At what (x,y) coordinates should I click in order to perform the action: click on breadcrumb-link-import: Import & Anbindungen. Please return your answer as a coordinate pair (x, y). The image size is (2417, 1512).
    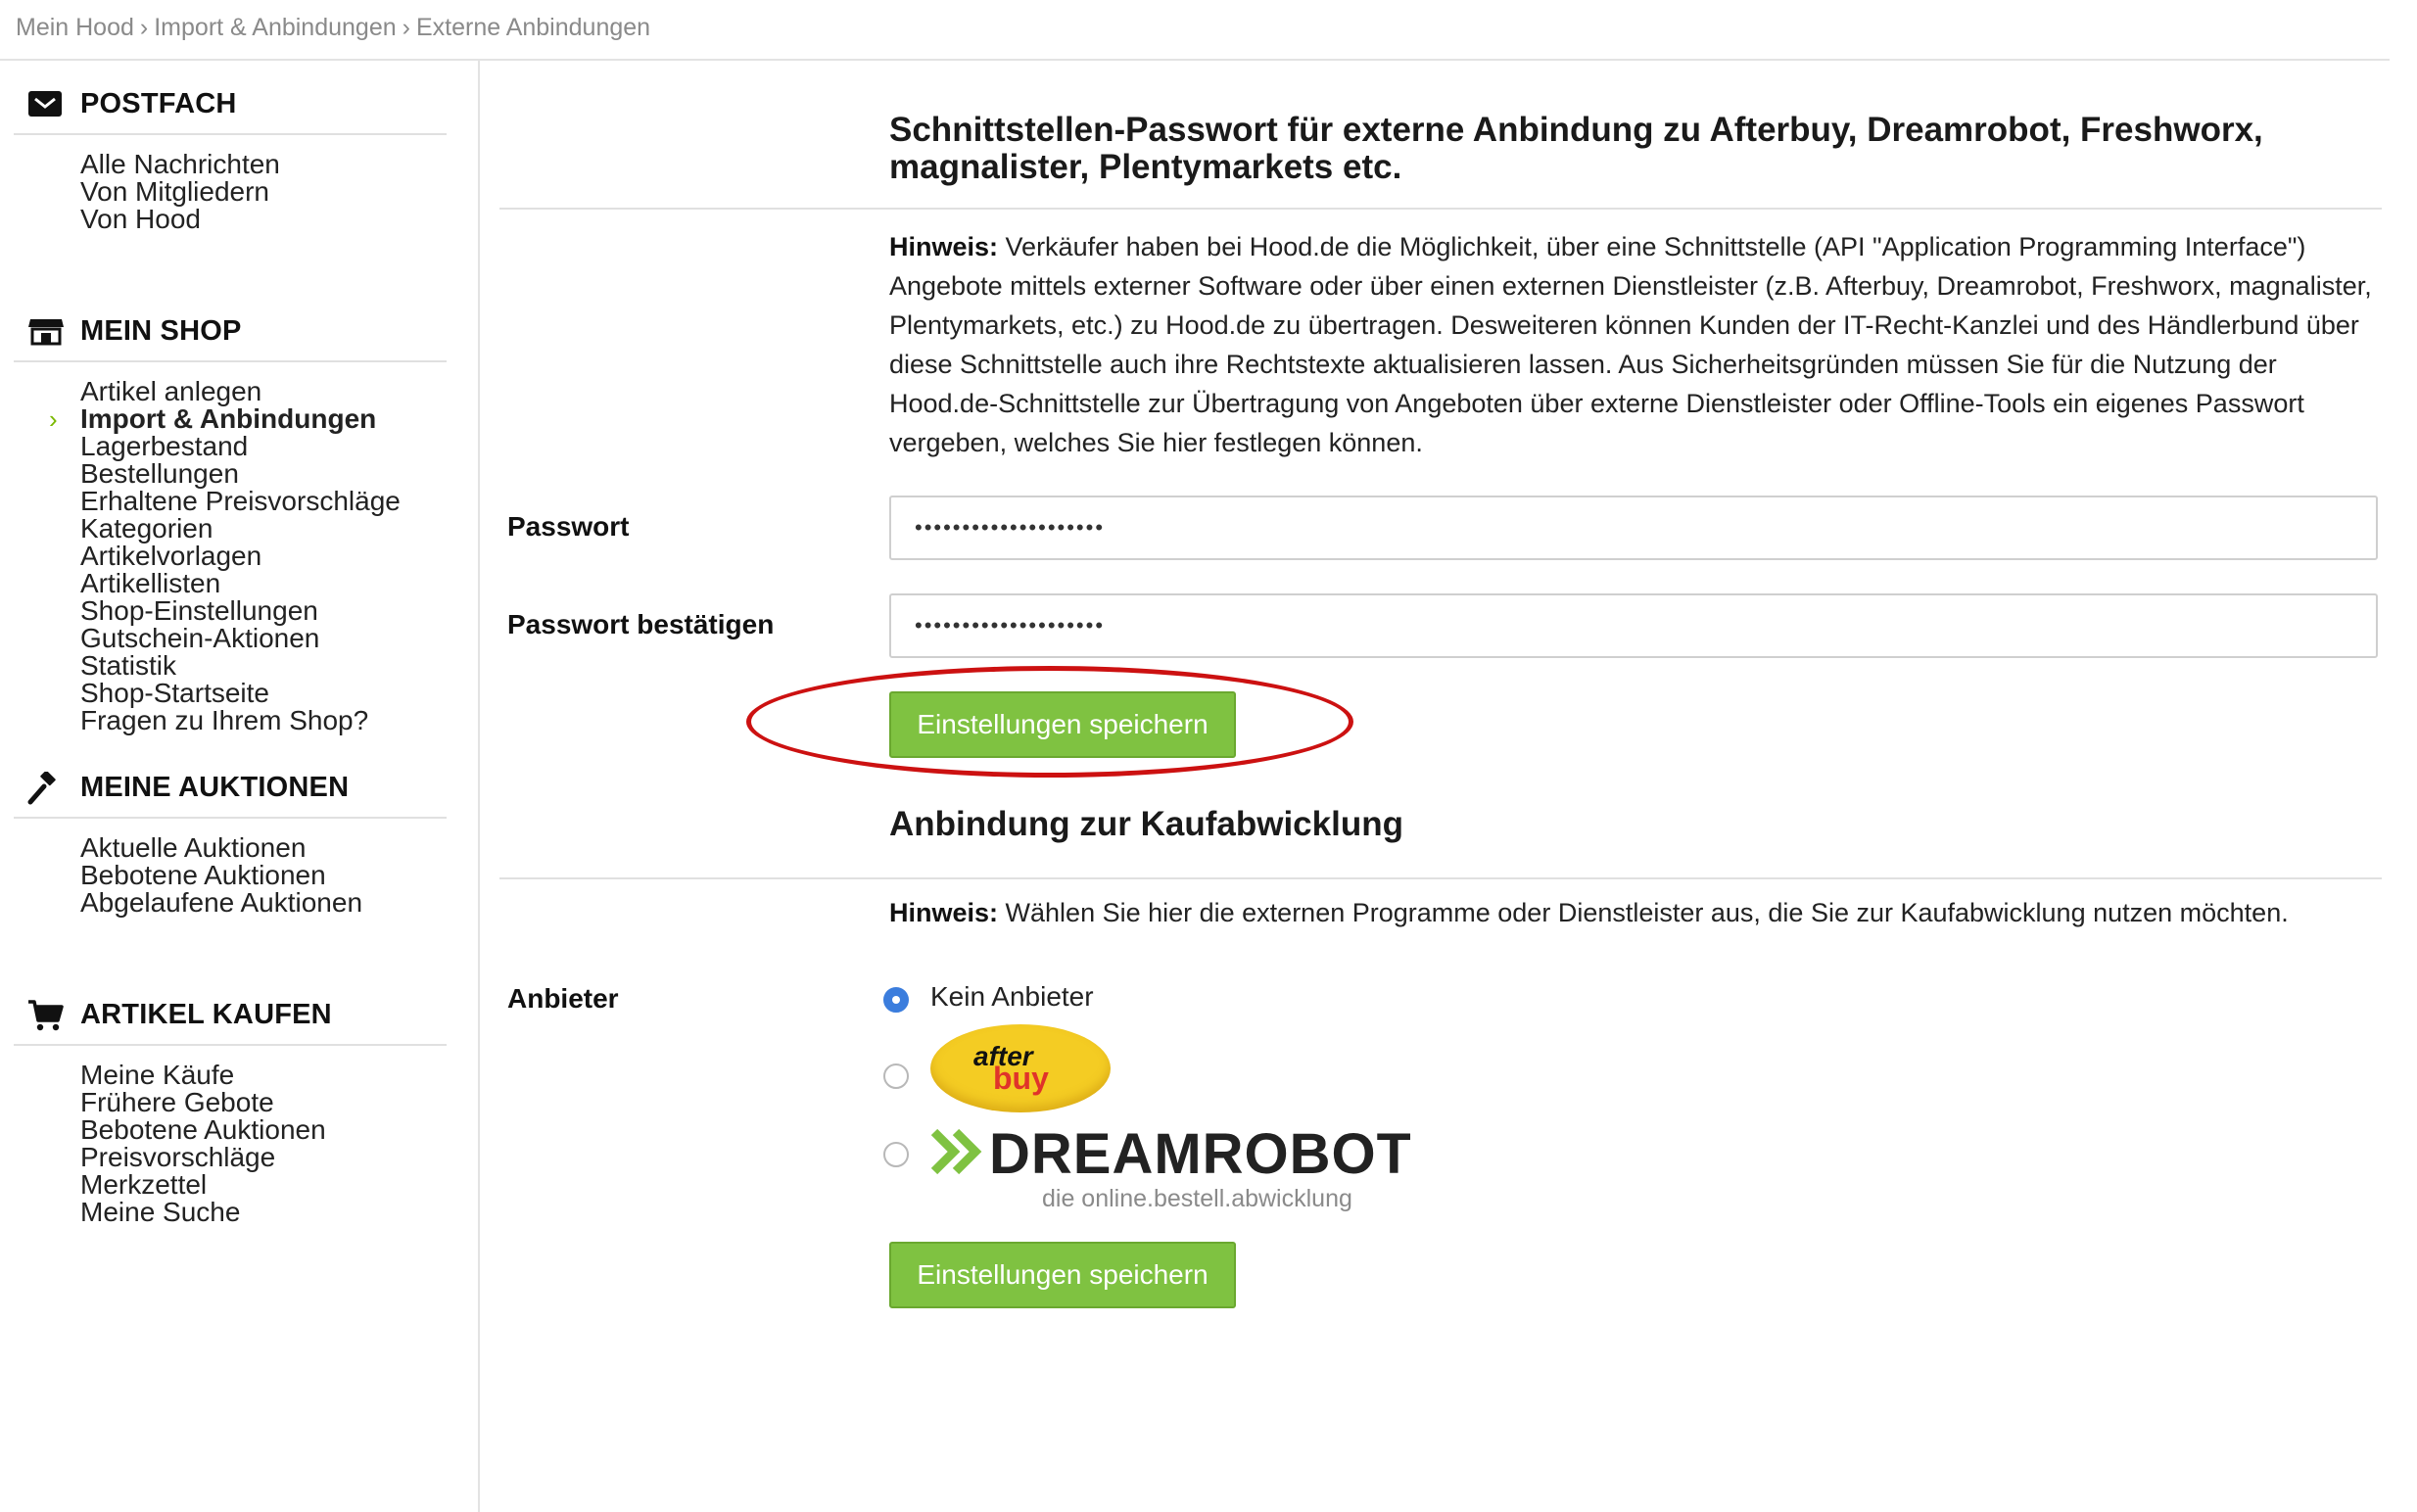
    Looking at the image, I should click on (275, 27).